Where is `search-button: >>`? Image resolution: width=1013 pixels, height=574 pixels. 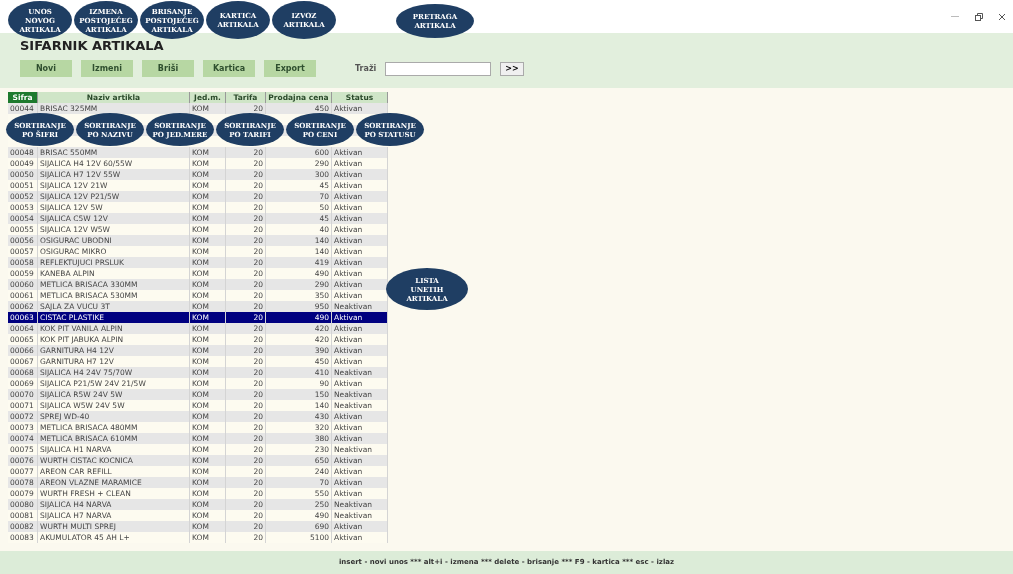
search-button: >> is located at coordinates (512, 68).